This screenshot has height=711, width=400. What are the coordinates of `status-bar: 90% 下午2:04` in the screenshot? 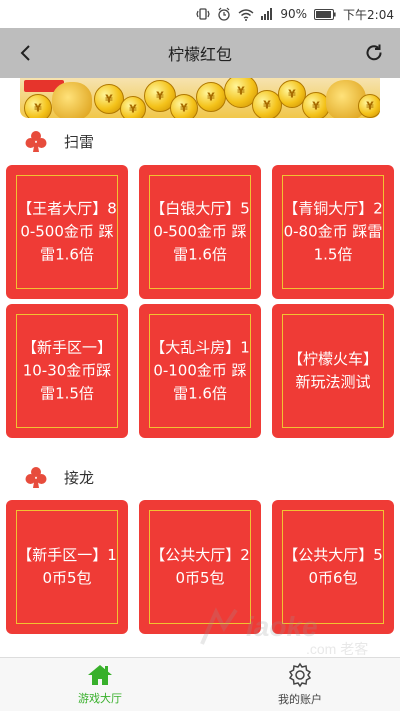 It's located at (200, 14).